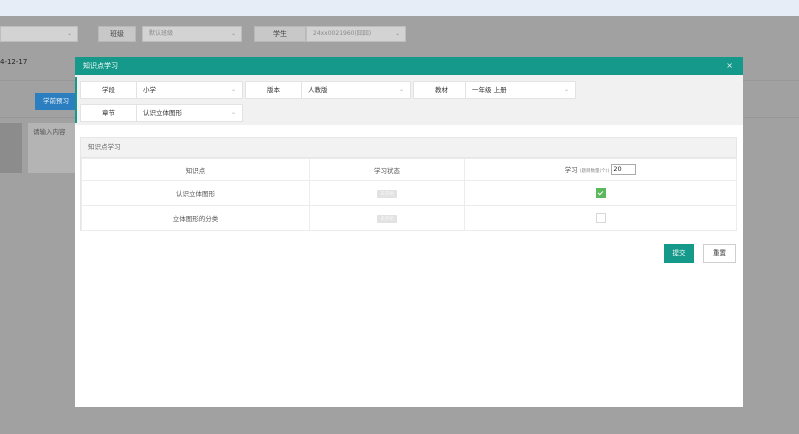 This screenshot has width=799, height=434. What do you see at coordinates (53, 148) in the screenshot?
I see `bg-content-textarea: 请输入内容` at bounding box center [53, 148].